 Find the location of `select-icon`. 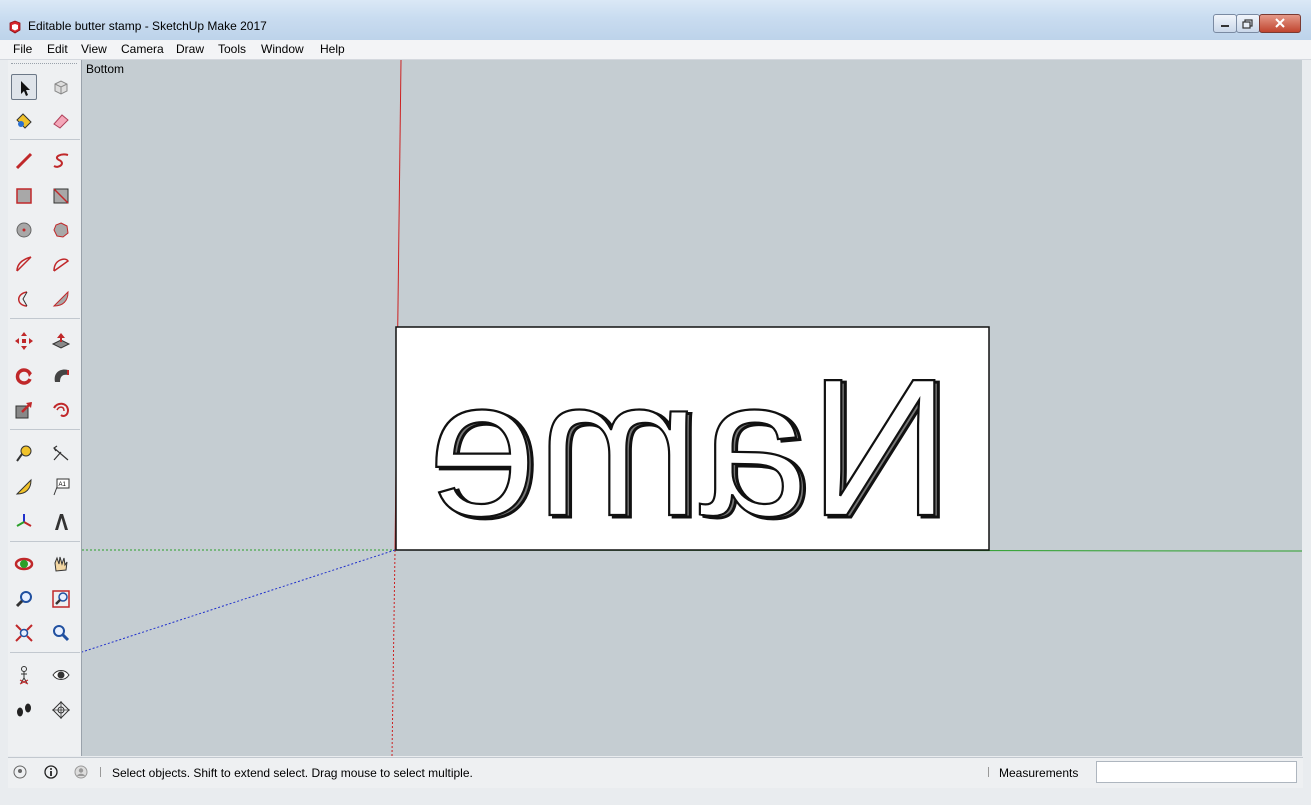

select-icon is located at coordinates (25, 88).